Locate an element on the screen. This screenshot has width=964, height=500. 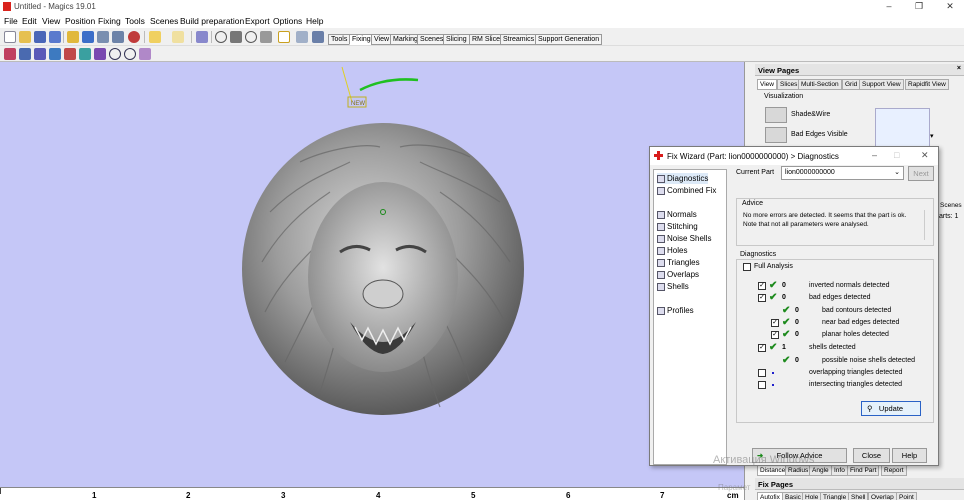
intersecting-triangles-checkbox is located at coordinates (762, 385).